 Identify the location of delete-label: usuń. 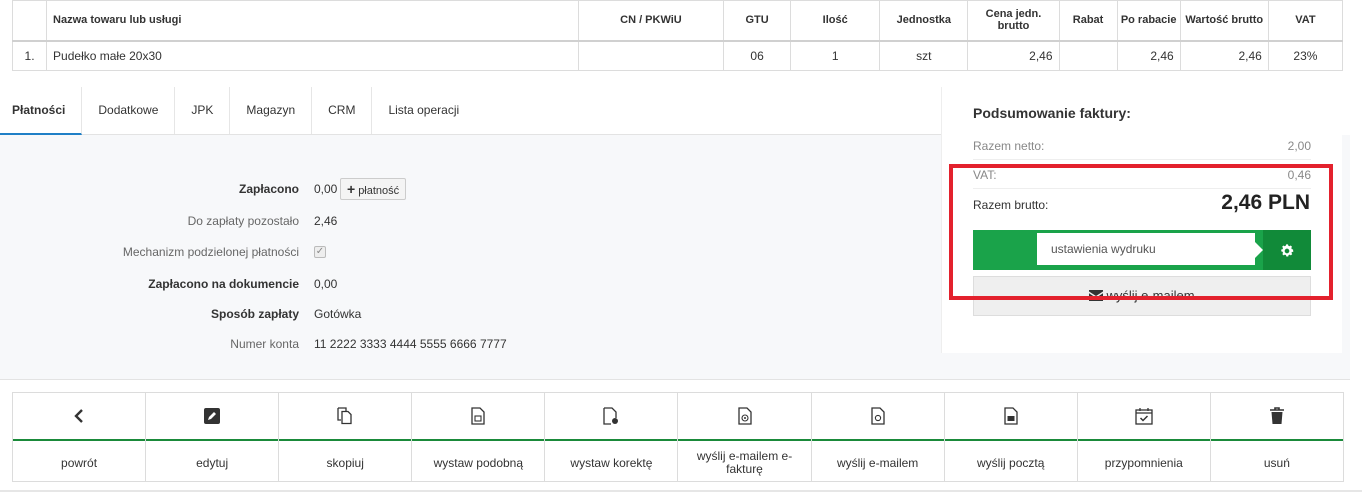
(1276, 462).